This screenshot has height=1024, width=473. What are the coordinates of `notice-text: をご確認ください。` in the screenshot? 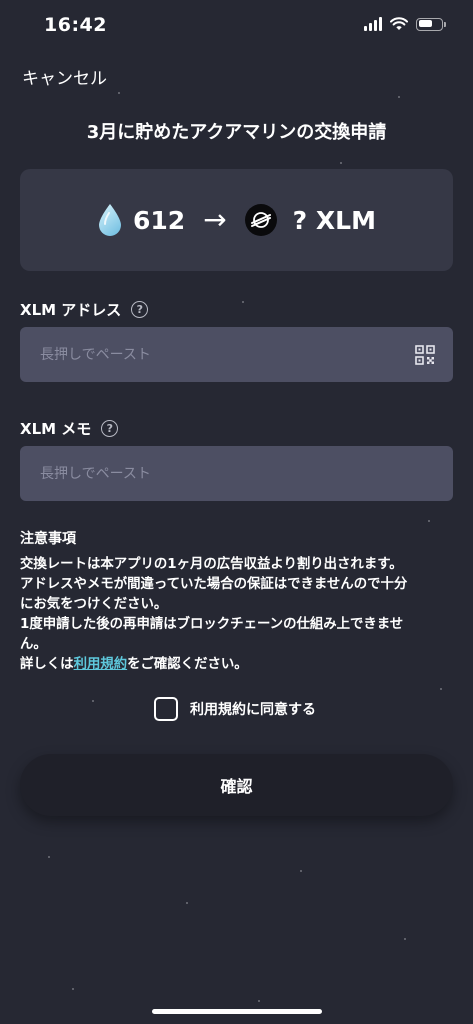 It's located at (187, 664).